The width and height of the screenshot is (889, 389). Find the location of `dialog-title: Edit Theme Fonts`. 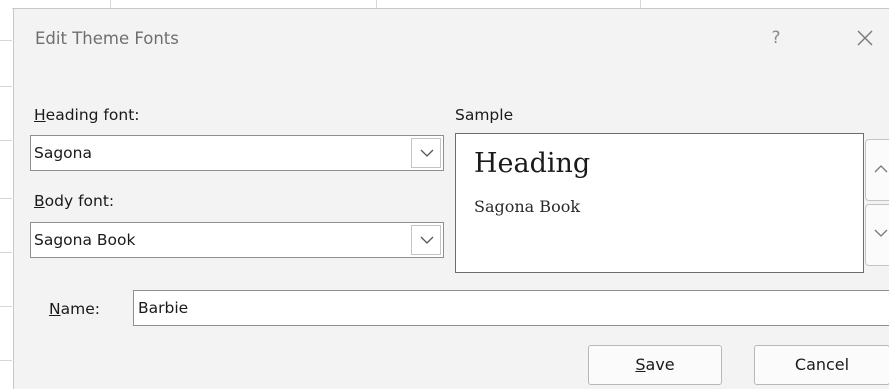

dialog-title: Edit Theme Fonts is located at coordinates (107, 38).